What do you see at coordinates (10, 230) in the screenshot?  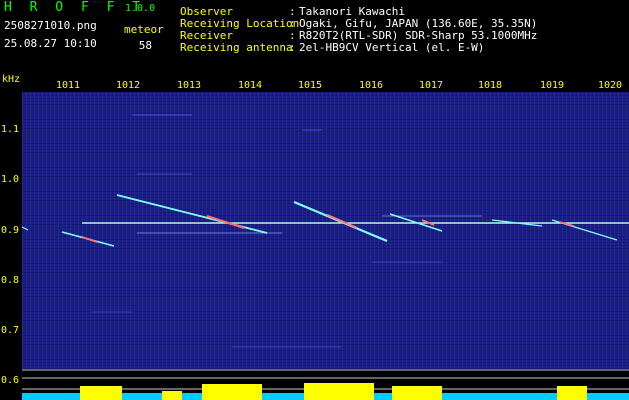 I see `y-tick-label: 0.9` at bounding box center [10, 230].